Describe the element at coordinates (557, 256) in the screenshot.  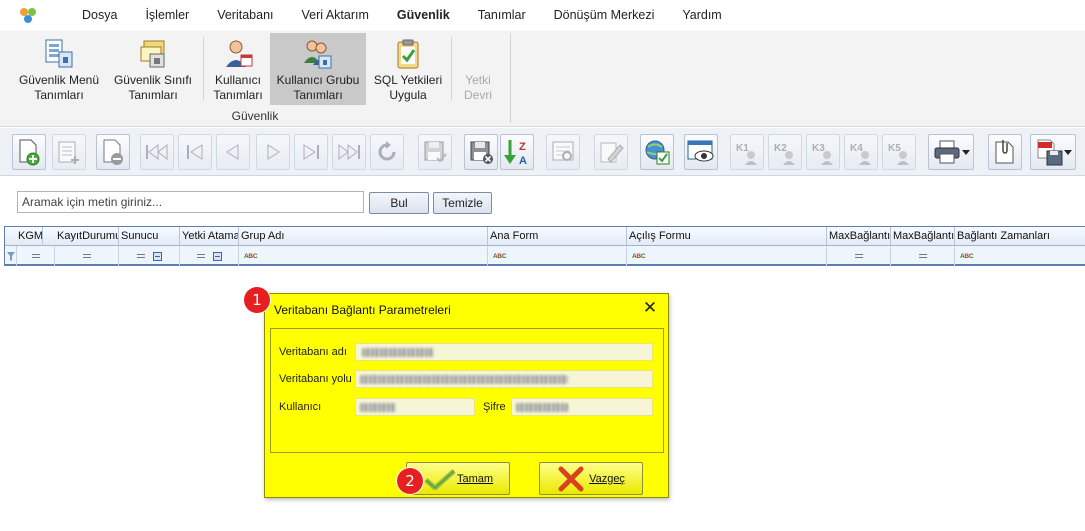
I see `filter-ana-form: ABC` at that location.